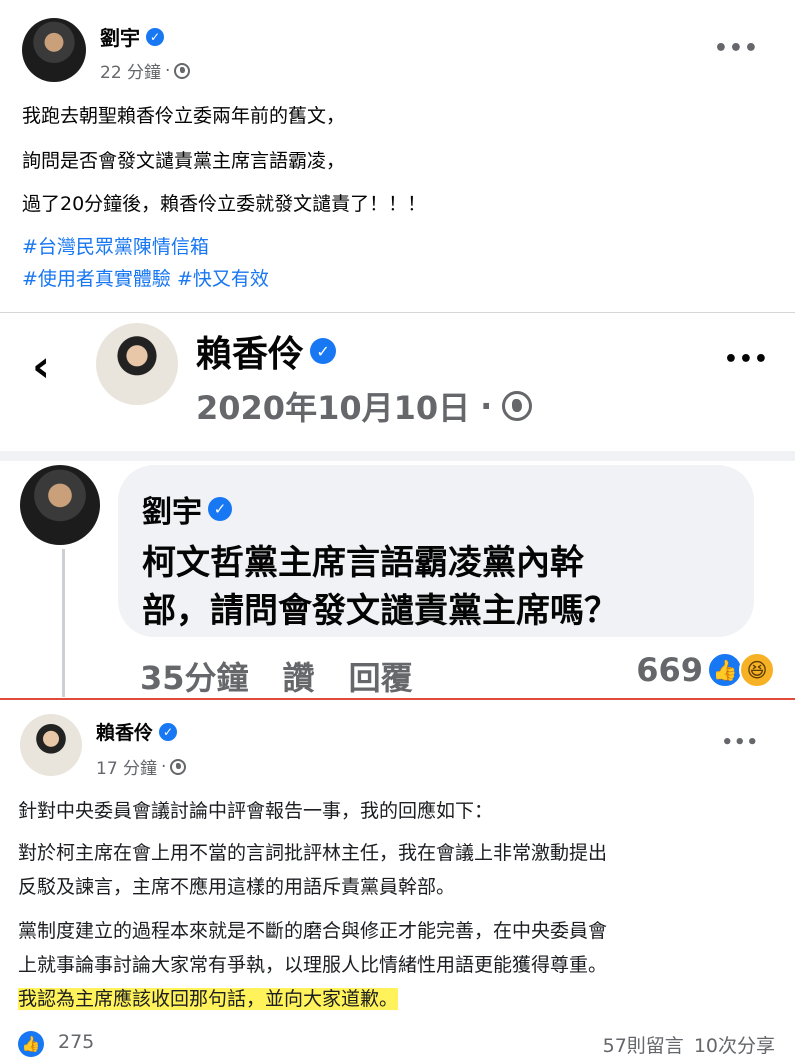  What do you see at coordinates (381, 676) in the screenshot?
I see `comment-reply-button: 回覆` at bounding box center [381, 676].